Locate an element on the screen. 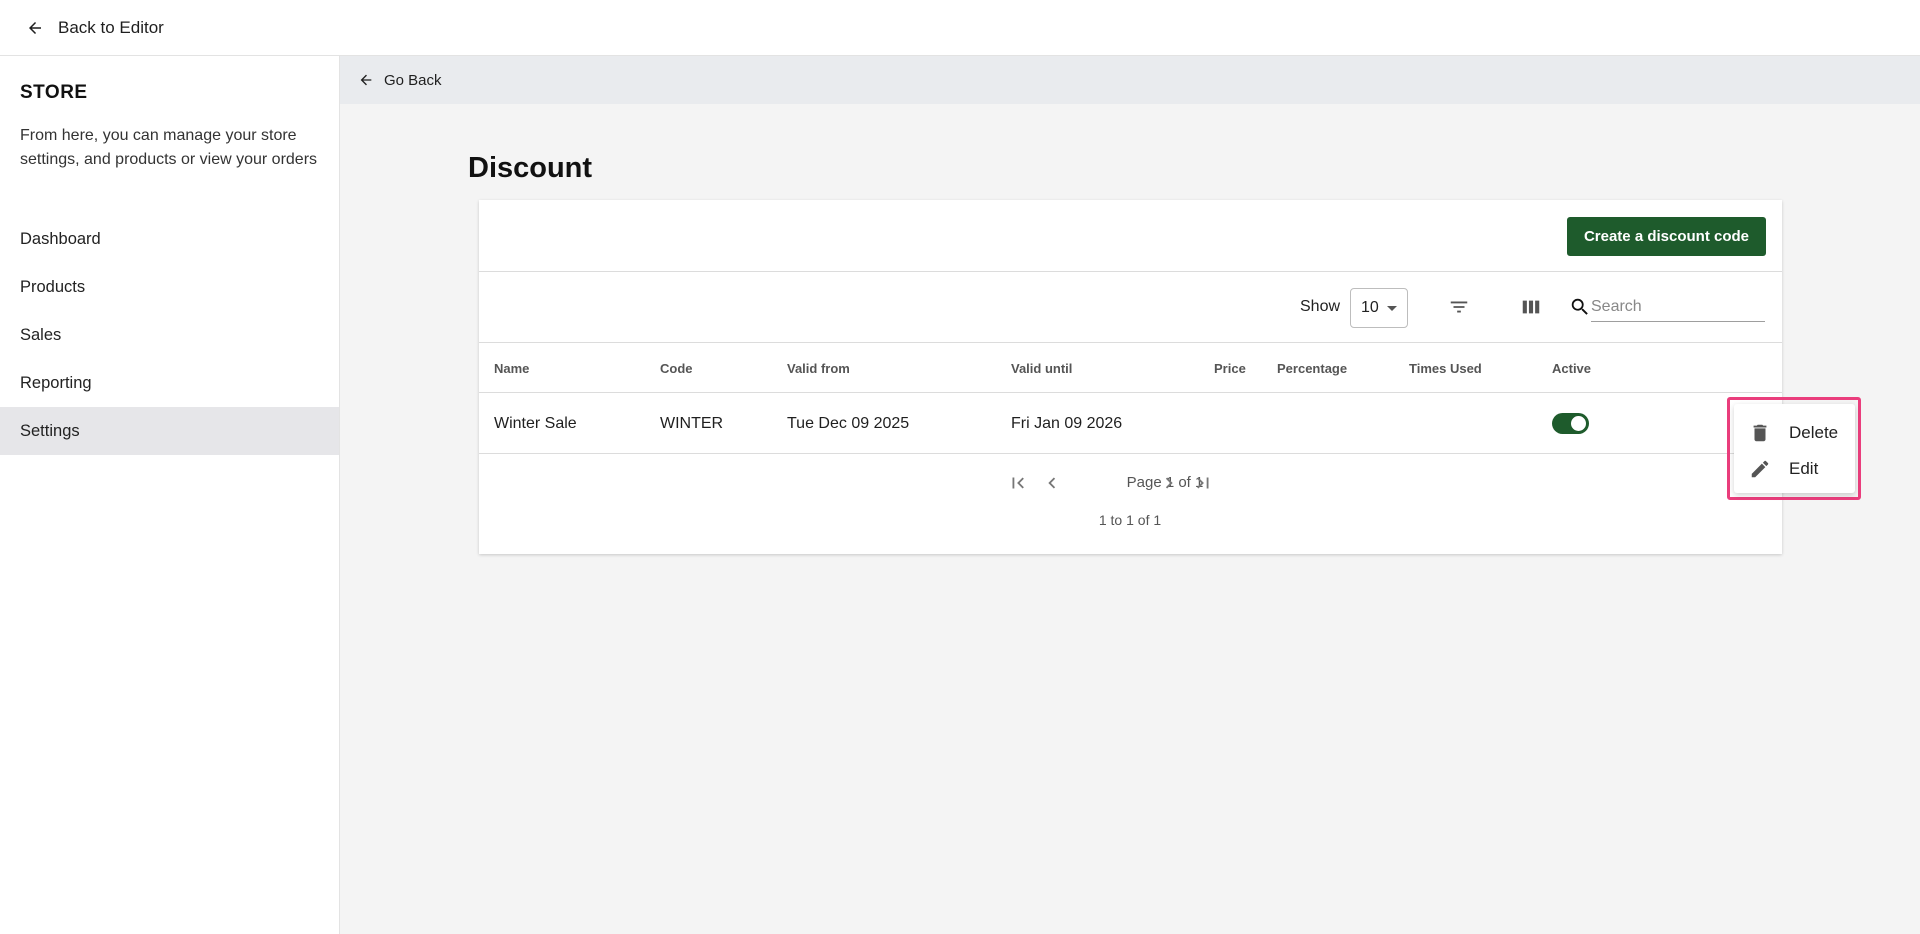 This screenshot has height=934, width=1920. table-toolbar: Show 10 is located at coordinates (1130, 307).